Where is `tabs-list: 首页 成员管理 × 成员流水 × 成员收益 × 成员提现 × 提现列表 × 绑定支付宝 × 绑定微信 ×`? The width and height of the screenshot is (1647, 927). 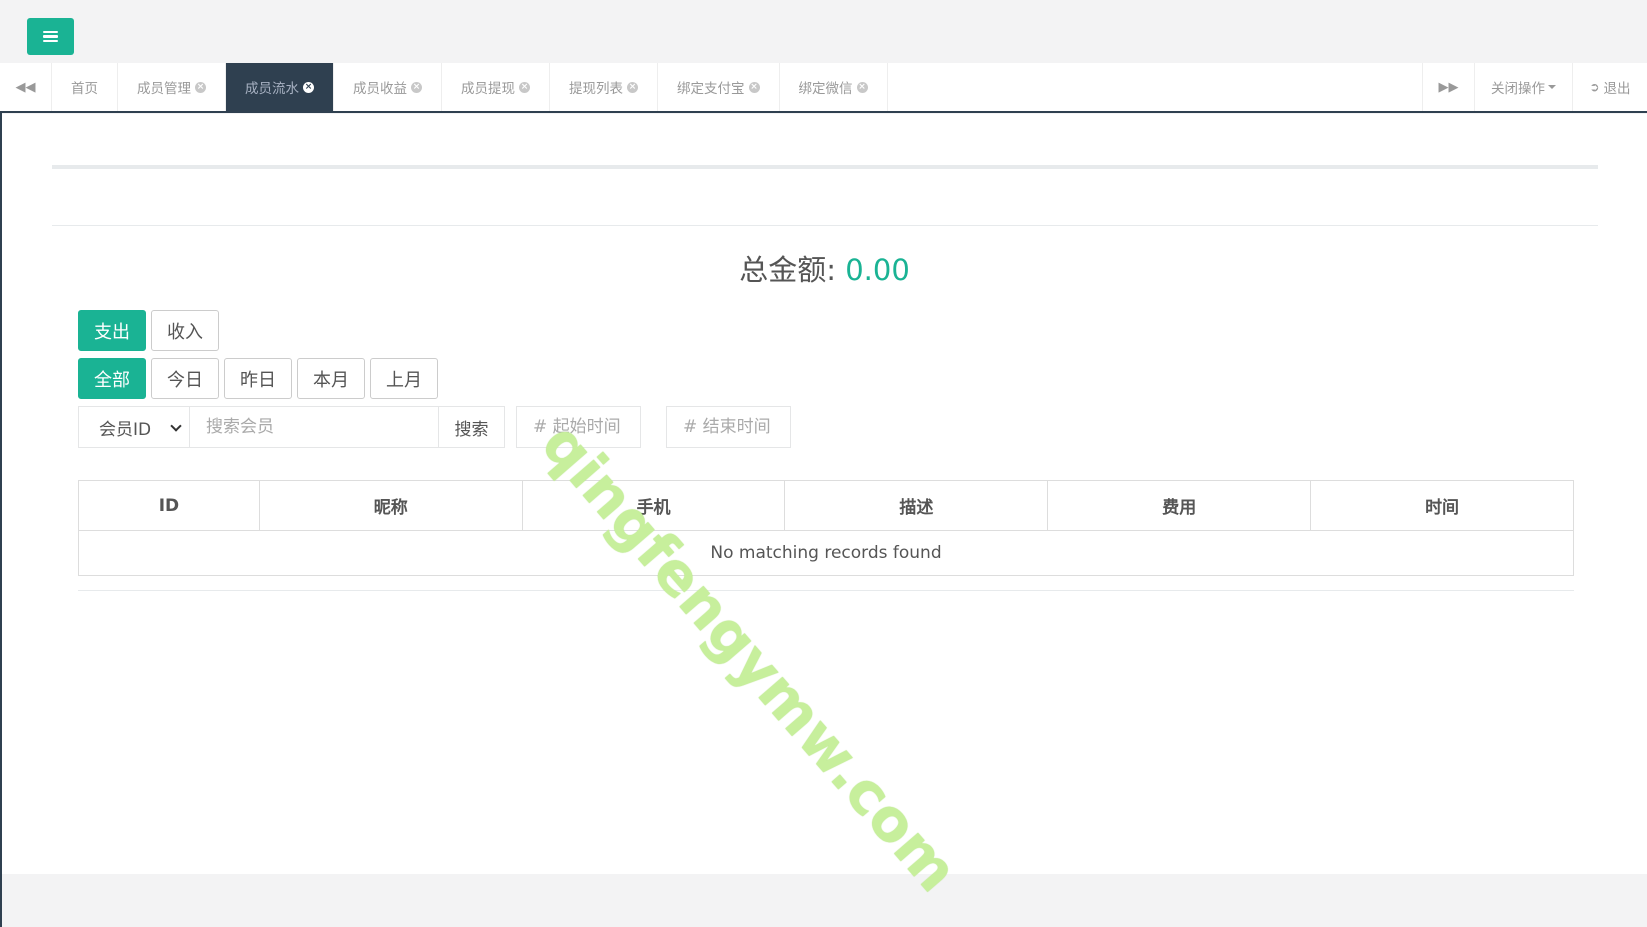 tabs-list: 首页 成员管理 × 成员流水 × 成员收益 × 成员提现 × 提现列表 × 绑定支付宝 × 绑定微信 × is located at coordinates (470, 87).